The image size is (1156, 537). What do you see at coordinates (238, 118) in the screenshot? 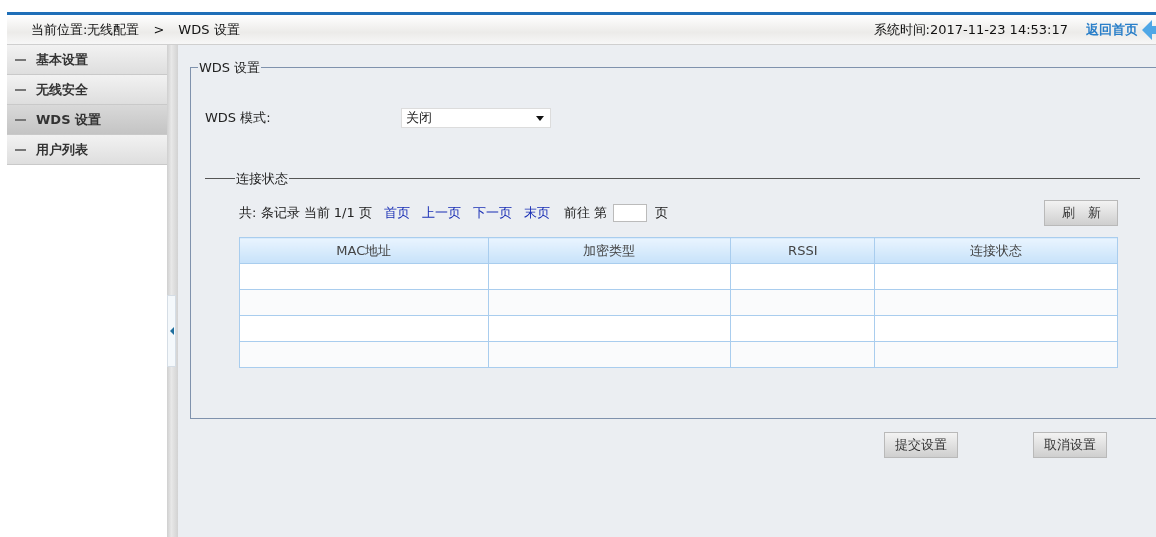
I see `field-label: WDS 模式:` at bounding box center [238, 118].